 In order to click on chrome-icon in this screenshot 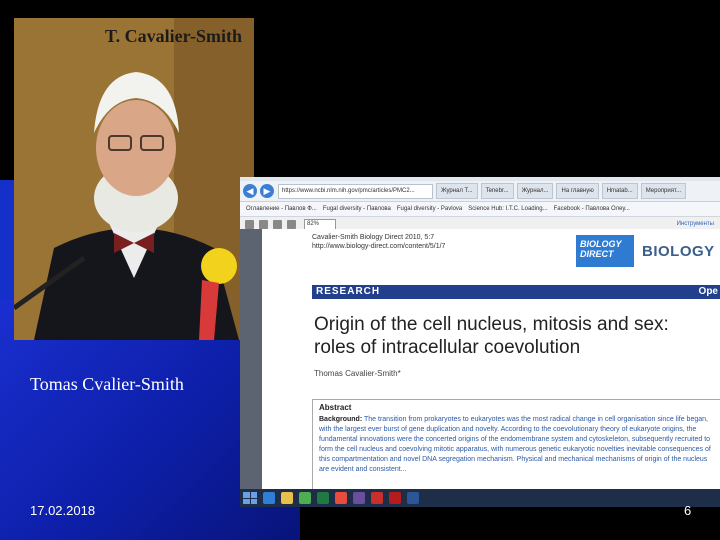, I will do `click(341, 498)`.